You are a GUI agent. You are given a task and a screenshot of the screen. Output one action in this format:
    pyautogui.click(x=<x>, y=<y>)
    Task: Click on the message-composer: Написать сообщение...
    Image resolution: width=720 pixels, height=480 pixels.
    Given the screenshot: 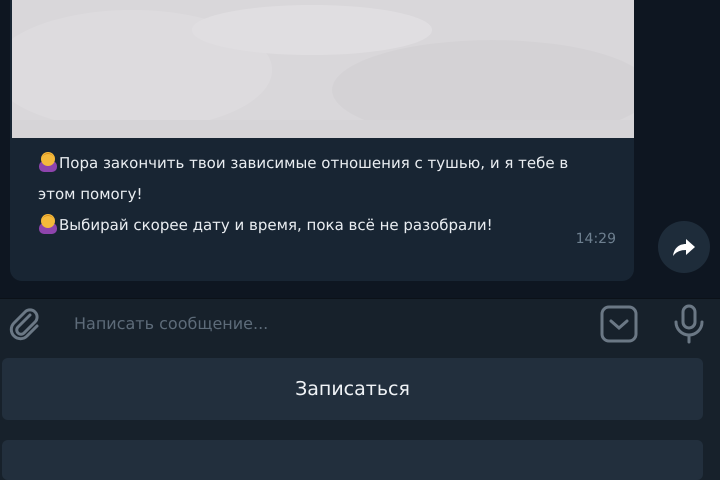 What is the action you would take?
    pyautogui.click(x=360, y=323)
    